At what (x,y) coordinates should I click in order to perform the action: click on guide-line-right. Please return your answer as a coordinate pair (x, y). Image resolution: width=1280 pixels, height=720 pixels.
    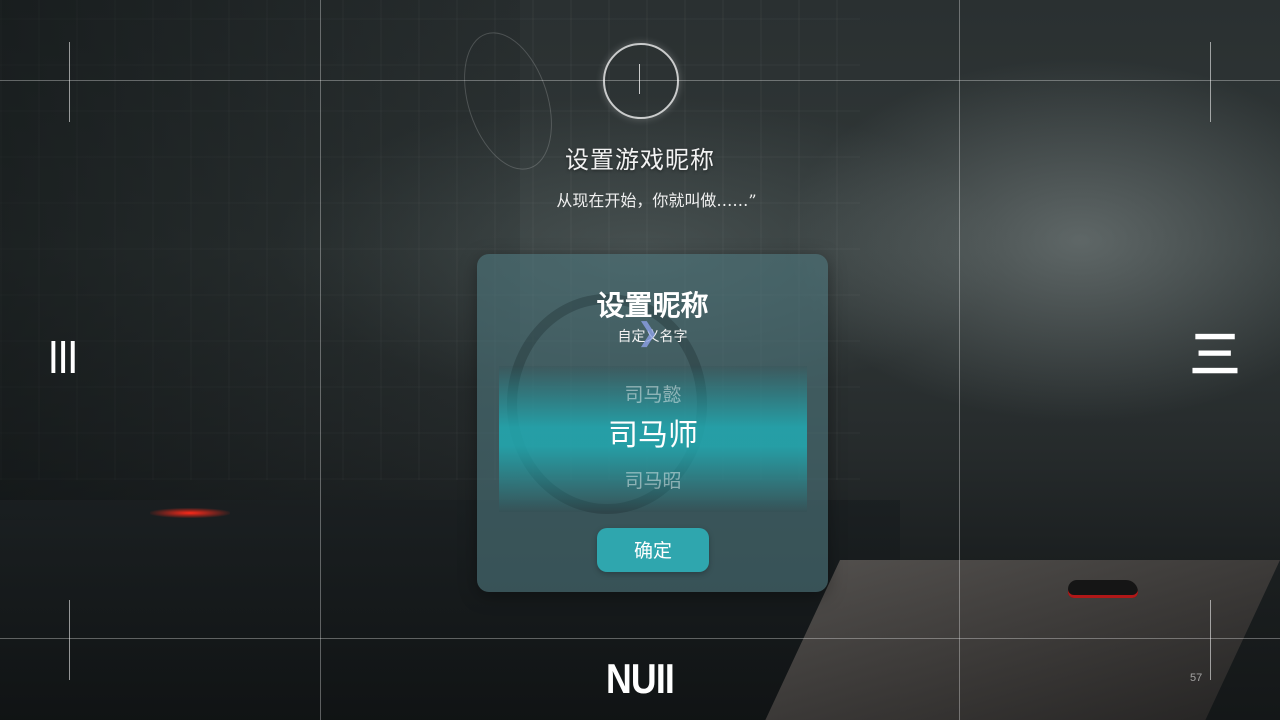
    Looking at the image, I should click on (959, 360).